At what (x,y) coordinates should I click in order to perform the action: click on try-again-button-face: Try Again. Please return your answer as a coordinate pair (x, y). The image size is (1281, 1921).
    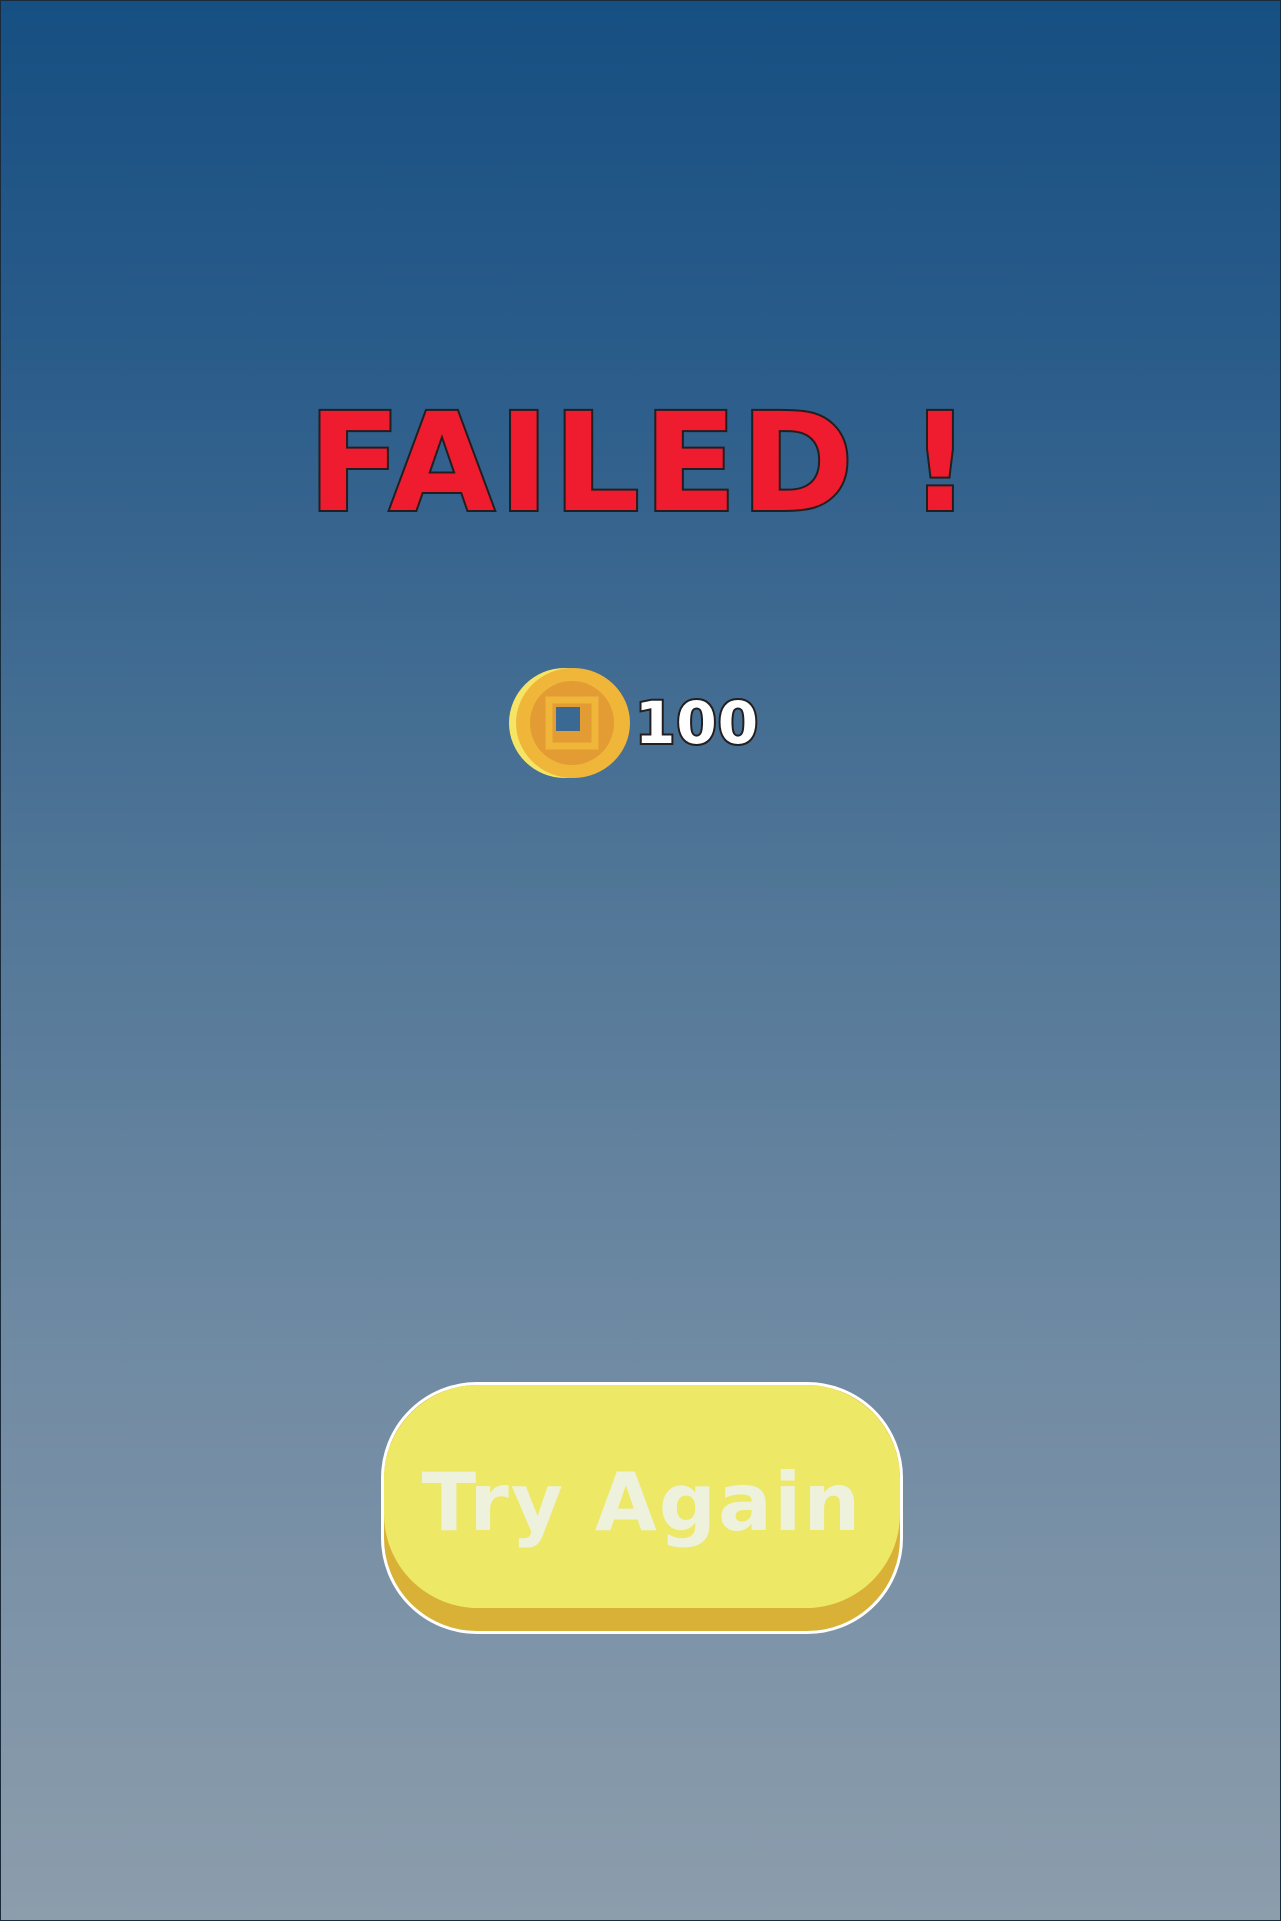
    Looking at the image, I should click on (642, 1496).